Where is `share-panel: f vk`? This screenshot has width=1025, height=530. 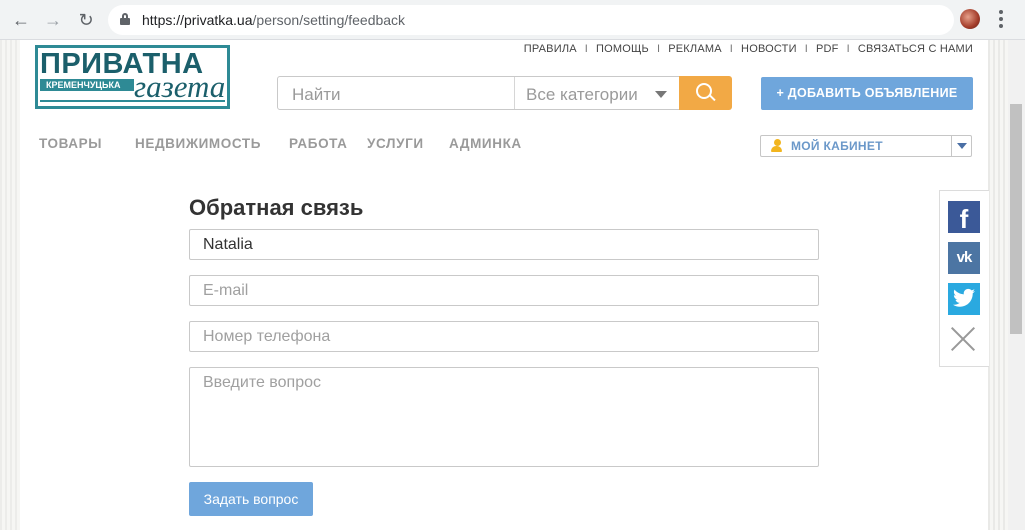
share-panel: f vk is located at coordinates (964, 278).